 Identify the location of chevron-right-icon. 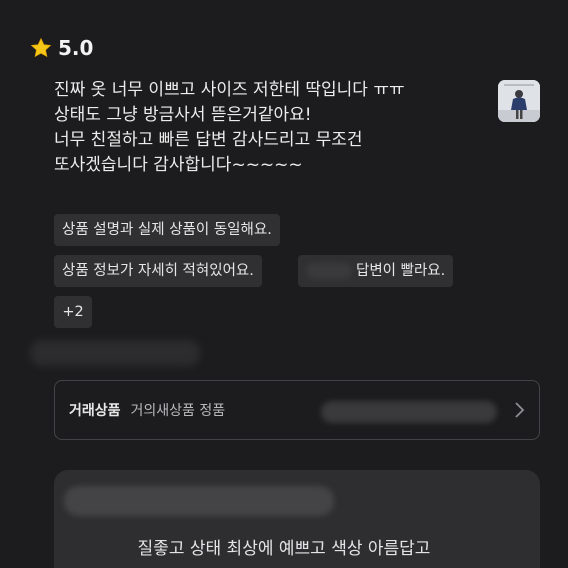
(520, 410).